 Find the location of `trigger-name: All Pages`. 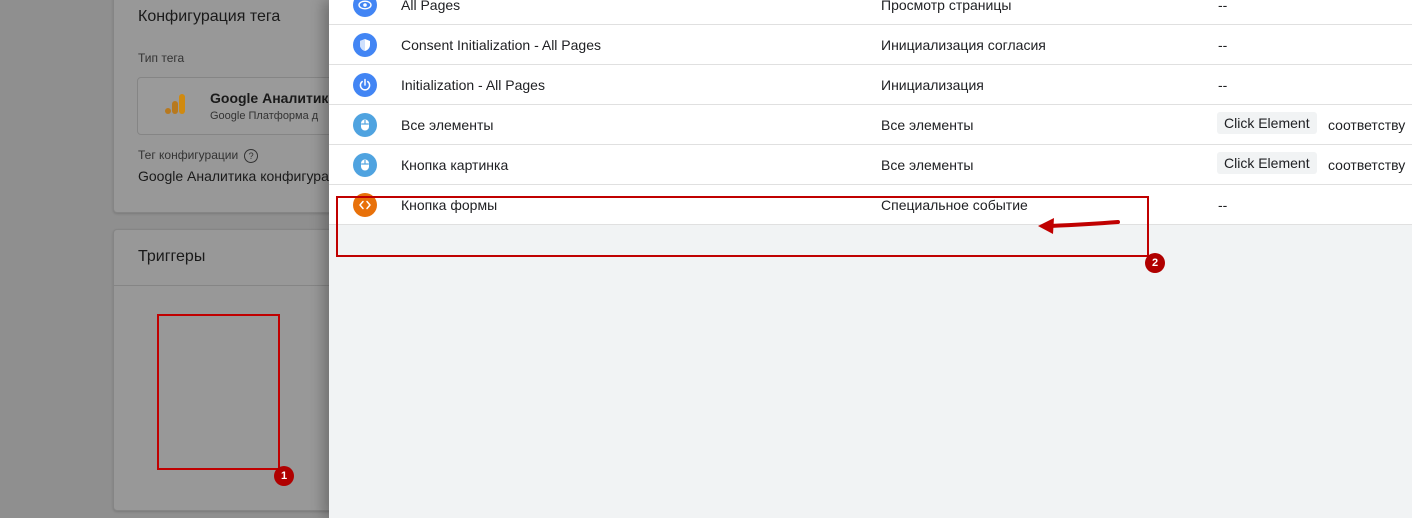

trigger-name: All Pages is located at coordinates (431, 6).